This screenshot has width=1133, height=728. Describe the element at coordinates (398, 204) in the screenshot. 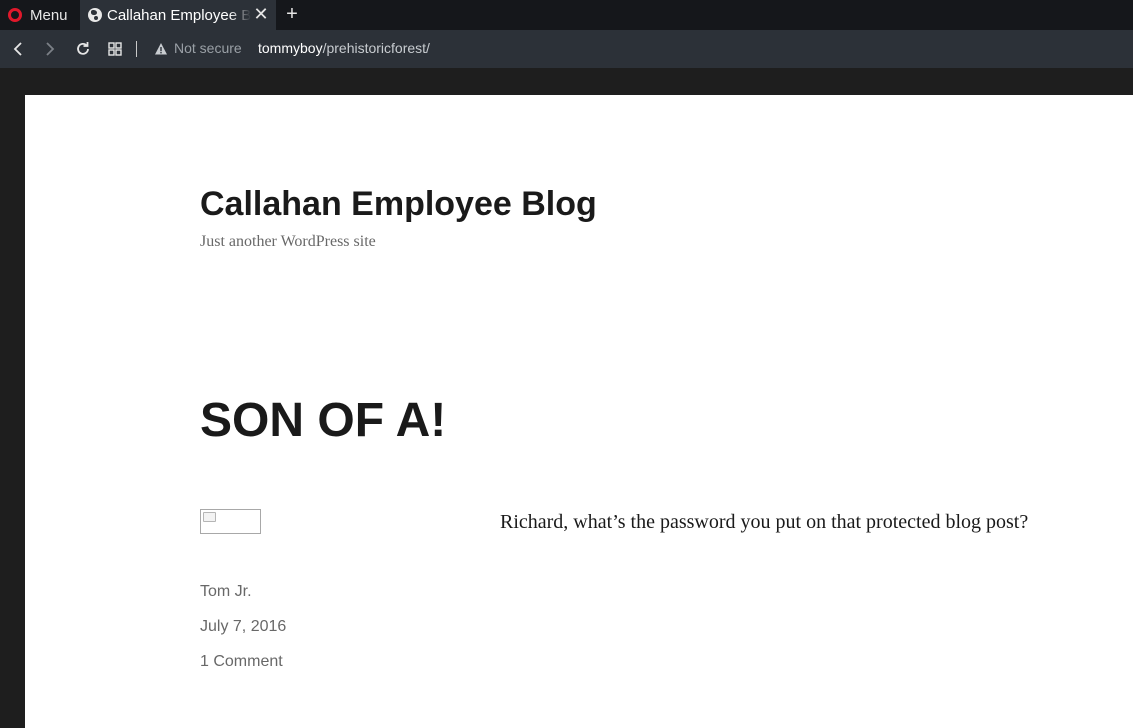

I see `site-title: Callahan Employee Blog` at that location.